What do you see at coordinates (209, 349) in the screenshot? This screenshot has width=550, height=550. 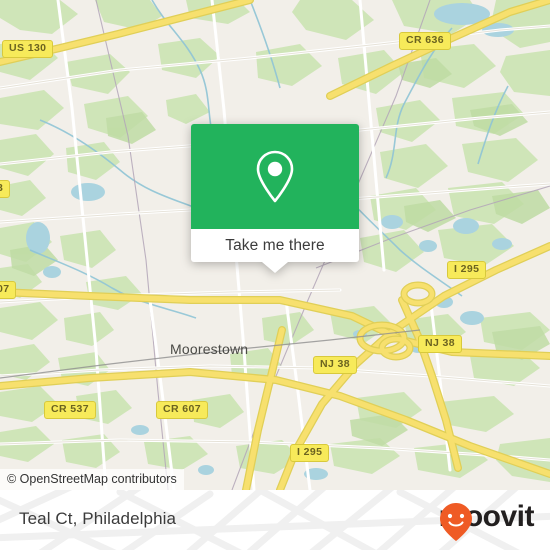 I see `place-label: Moorestown` at bounding box center [209, 349].